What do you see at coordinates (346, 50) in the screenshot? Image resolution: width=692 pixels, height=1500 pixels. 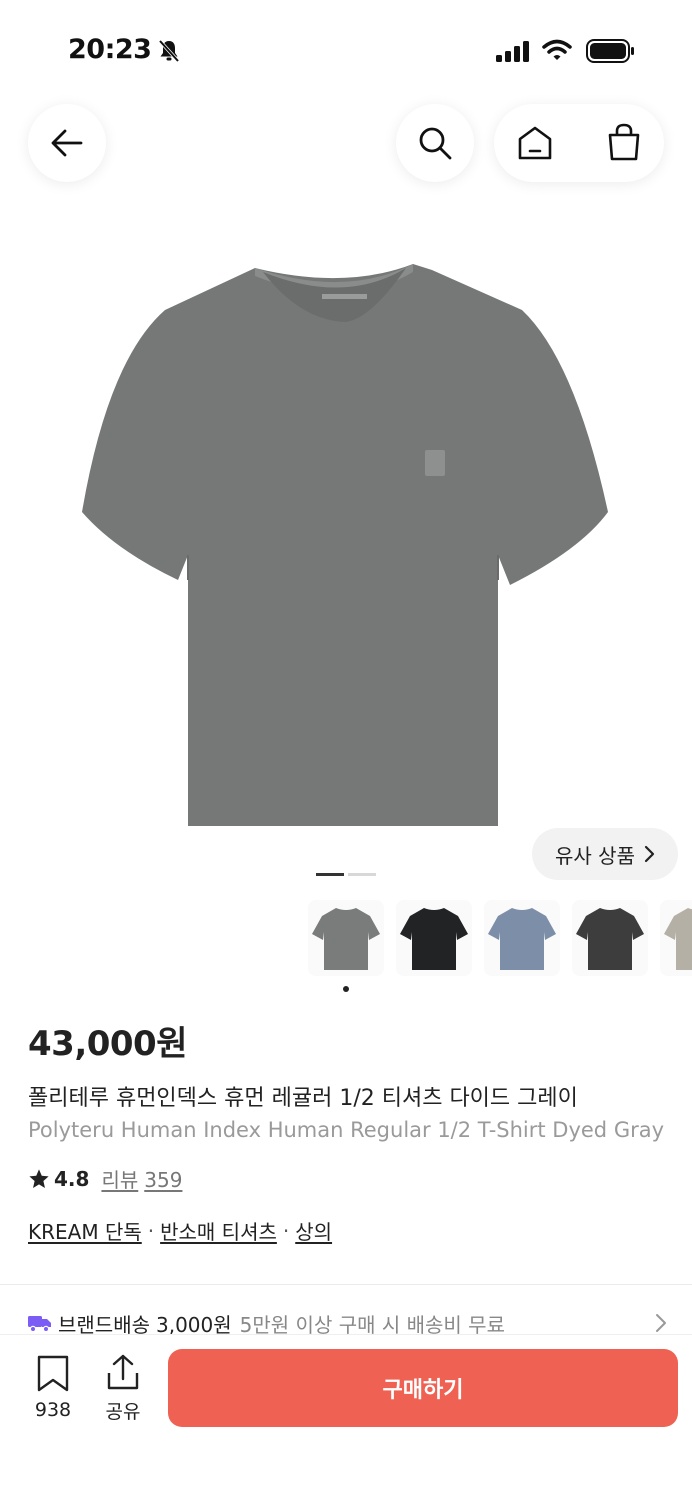 I see `status-bar: 20:23` at bounding box center [346, 50].